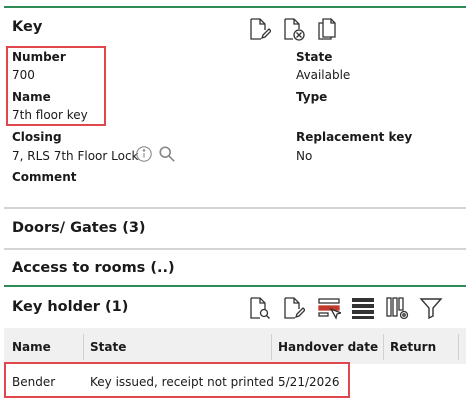 The height and width of the screenshot is (403, 466). I want to click on view-document-icon, so click(259, 308).